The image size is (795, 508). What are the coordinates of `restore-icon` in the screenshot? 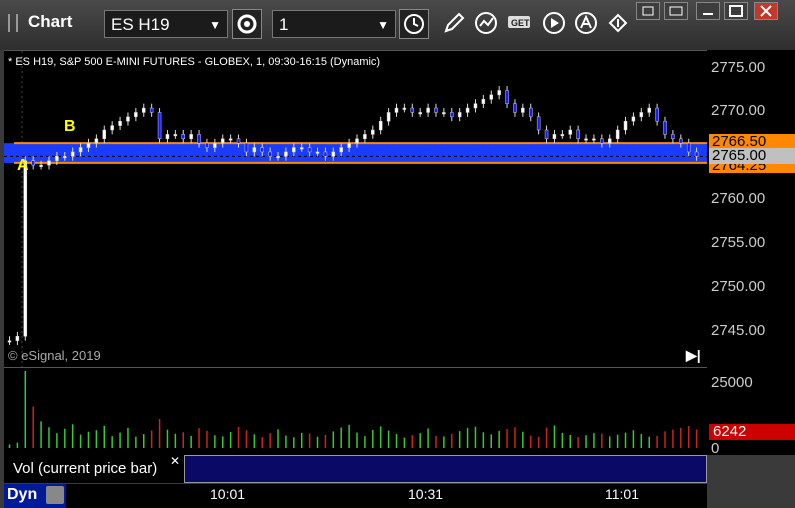 It's located at (676, 11).